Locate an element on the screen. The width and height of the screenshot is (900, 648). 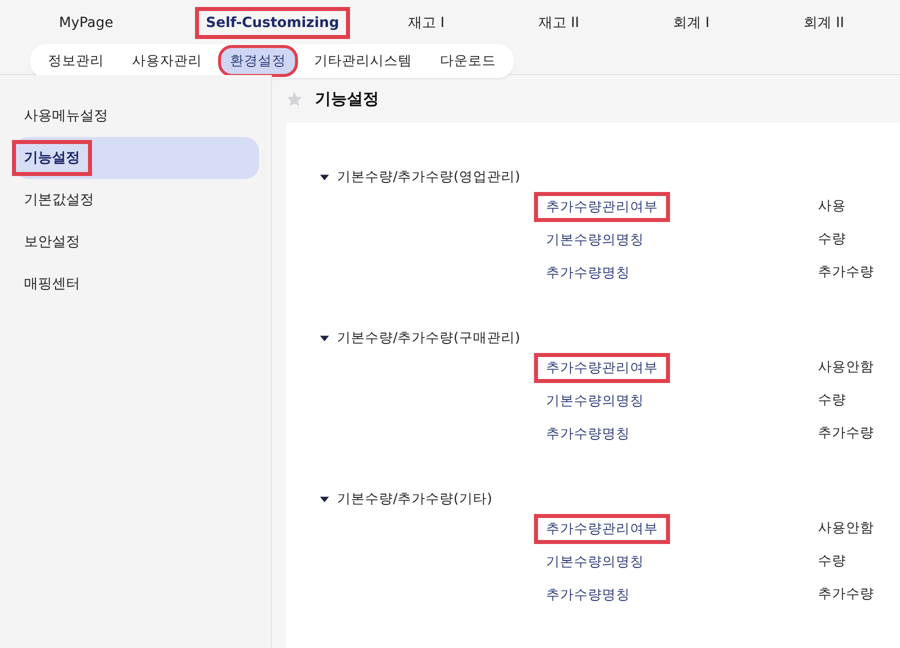
setting-value: 사용 is located at coordinates (832, 205).